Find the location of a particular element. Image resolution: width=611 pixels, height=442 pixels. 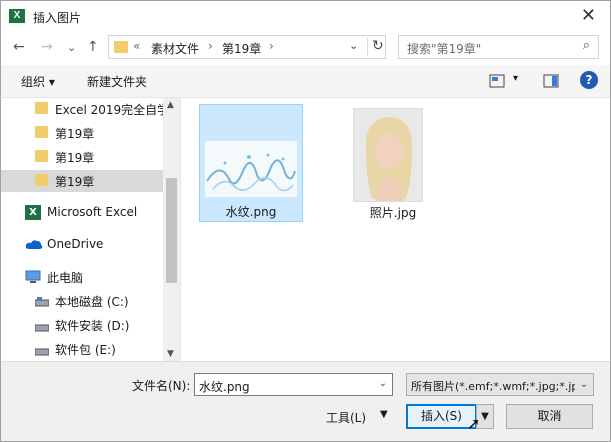

sidebar-item-label: Excel 2019完全自学 is located at coordinates (112, 110).